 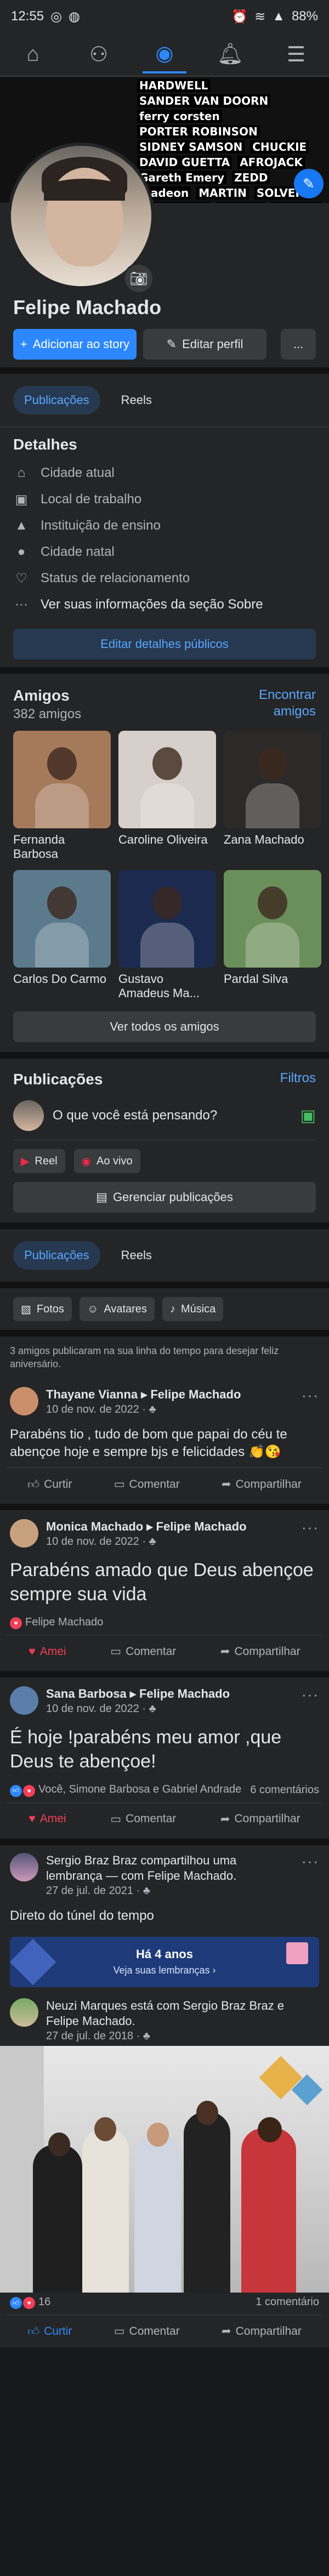 What do you see at coordinates (298, 1079) in the screenshot?
I see `filters-link: Filtros` at bounding box center [298, 1079].